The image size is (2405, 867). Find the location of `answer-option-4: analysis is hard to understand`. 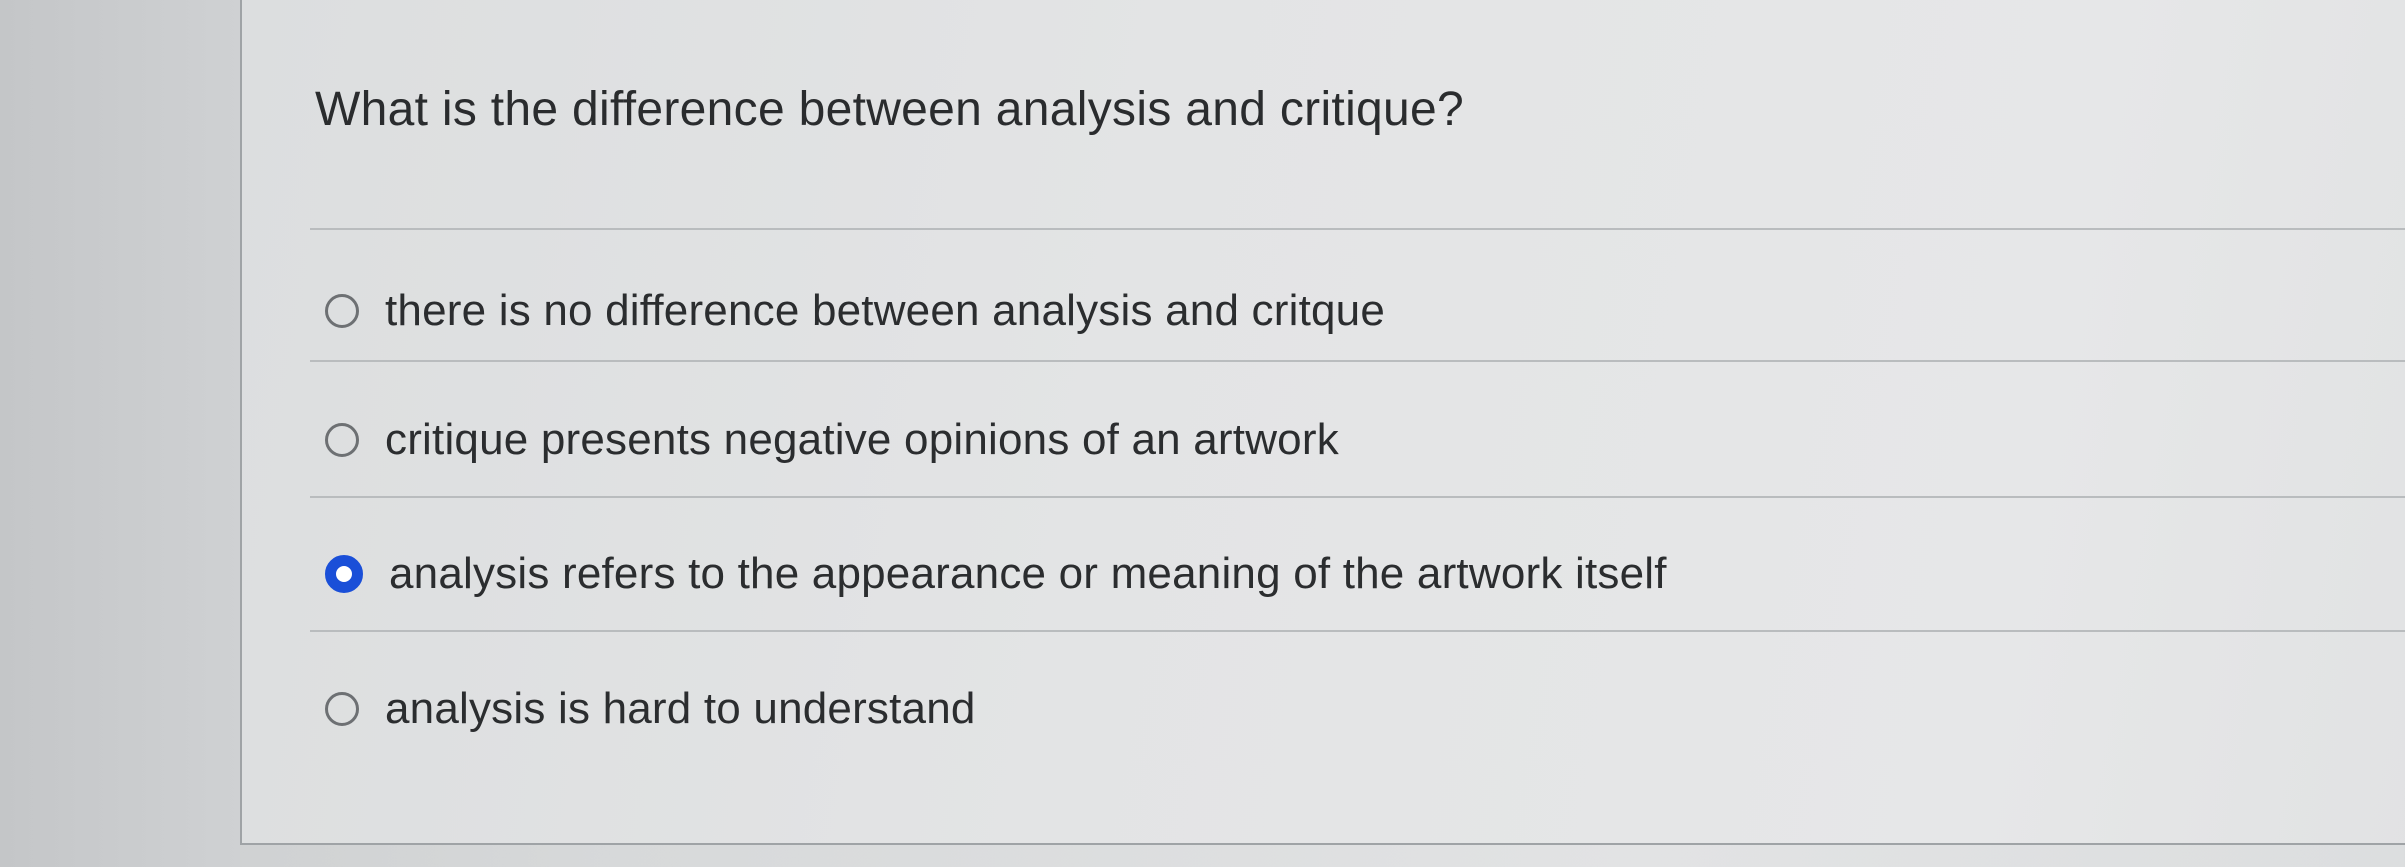

answer-option-4: analysis is hard to understand is located at coordinates (650, 709).